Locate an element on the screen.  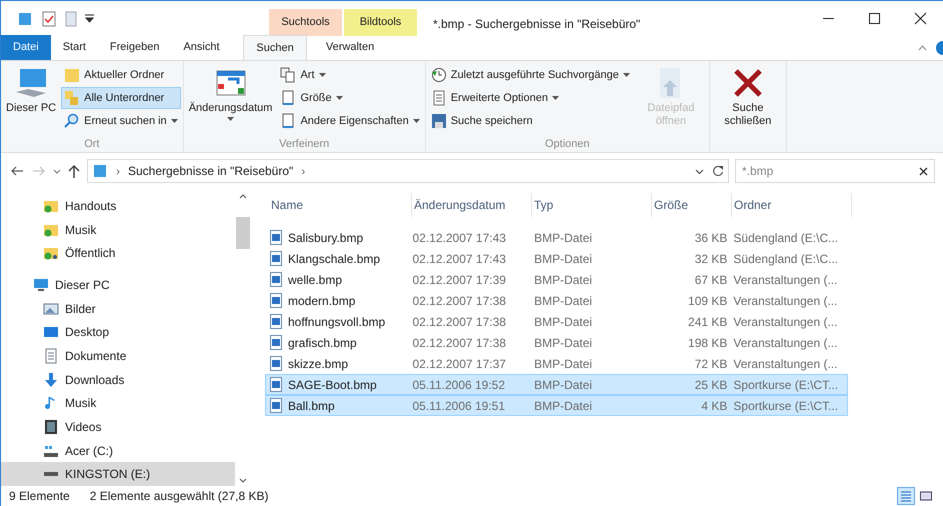
table-cell-text: 05.11.2006 19:52 is located at coordinates (459, 385).